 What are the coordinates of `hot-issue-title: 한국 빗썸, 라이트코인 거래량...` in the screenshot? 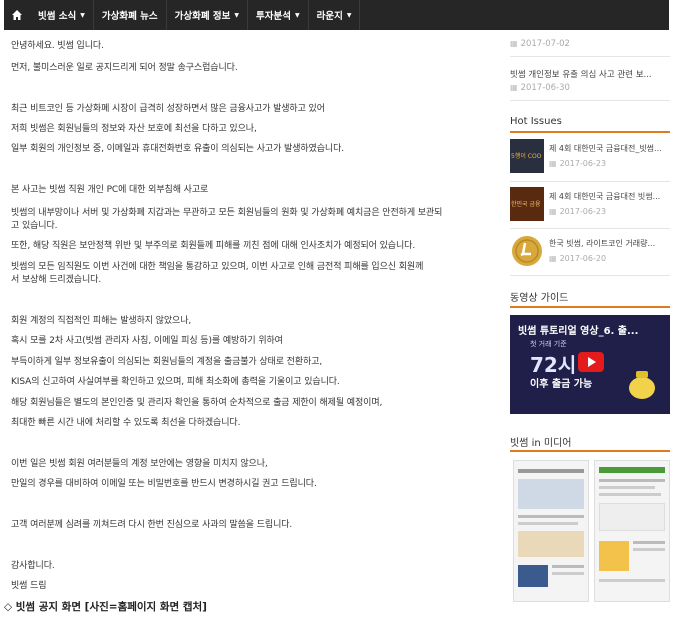 It's located at (602, 243).